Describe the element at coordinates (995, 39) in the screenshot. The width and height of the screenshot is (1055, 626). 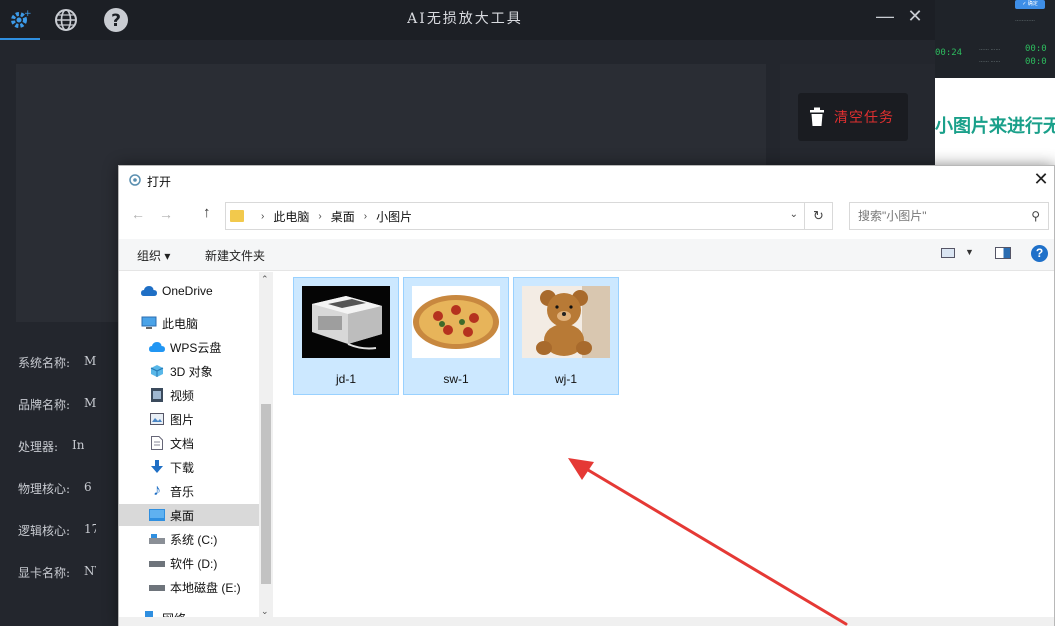
I see `background-window-header: ✓ 确定 ………… 00:24 …… …… …… …… 00:0 00:0` at that location.